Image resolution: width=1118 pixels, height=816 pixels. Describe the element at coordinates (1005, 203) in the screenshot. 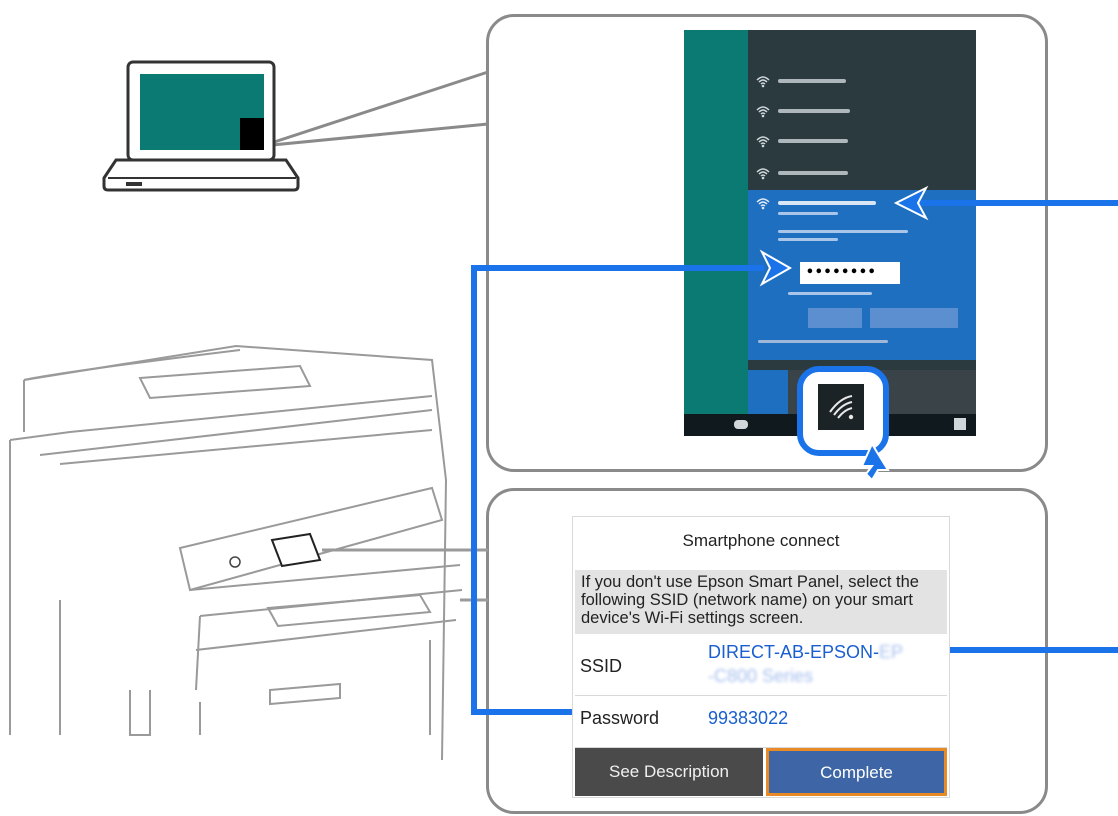

I see `arrow-to-selected-network` at that location.